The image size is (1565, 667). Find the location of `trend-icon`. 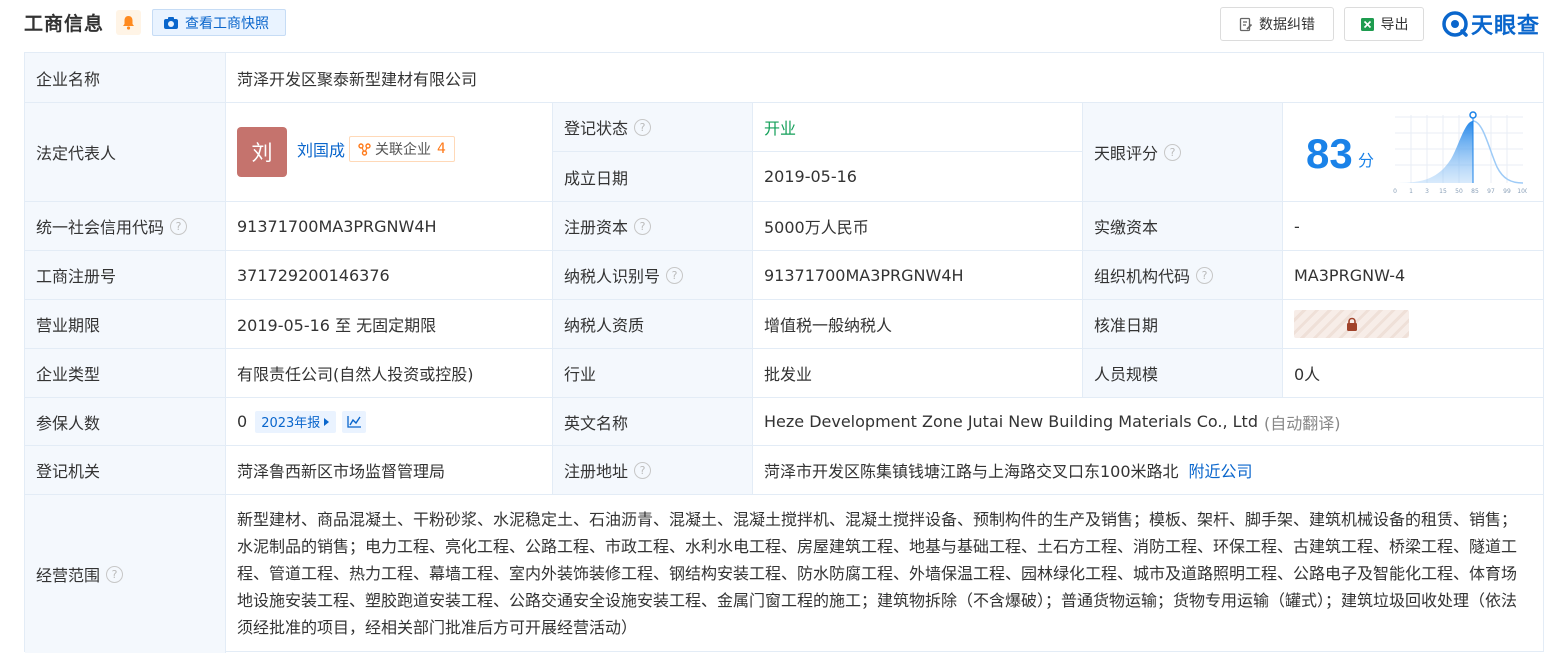

trend-icon is located at coordinates (354, 422).